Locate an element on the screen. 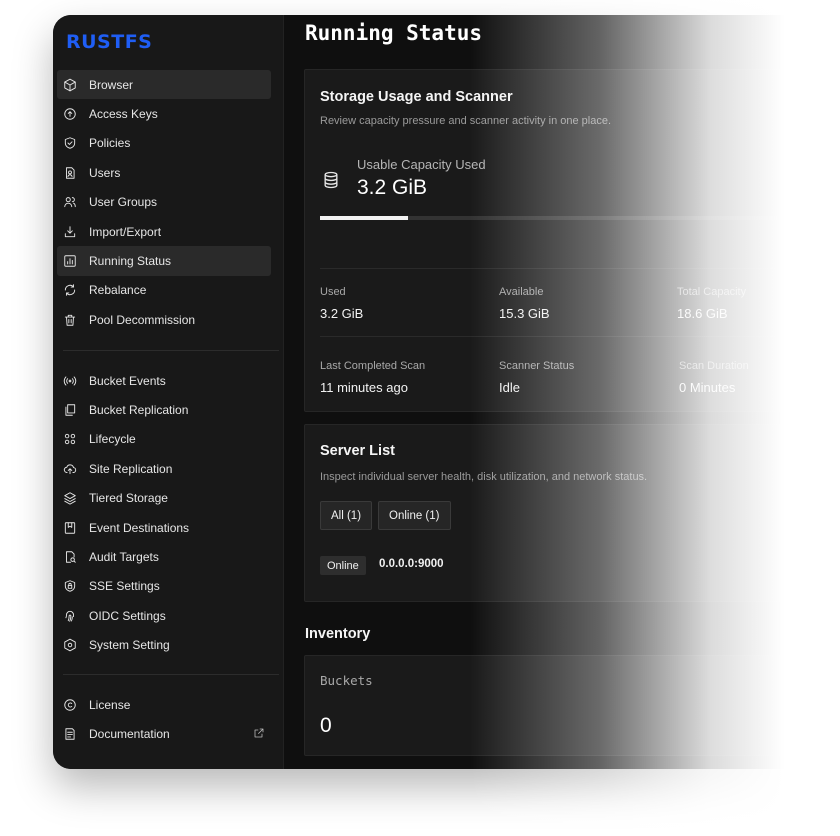 This screenshot has height=836, width=840. sidebar-item-label: Site Replication is located at coordinates (131, 468).